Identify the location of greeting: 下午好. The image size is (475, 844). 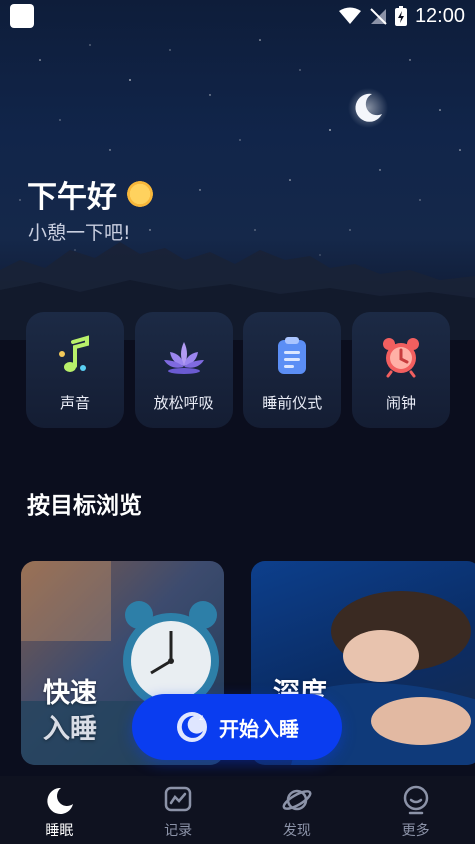
(90, 194).